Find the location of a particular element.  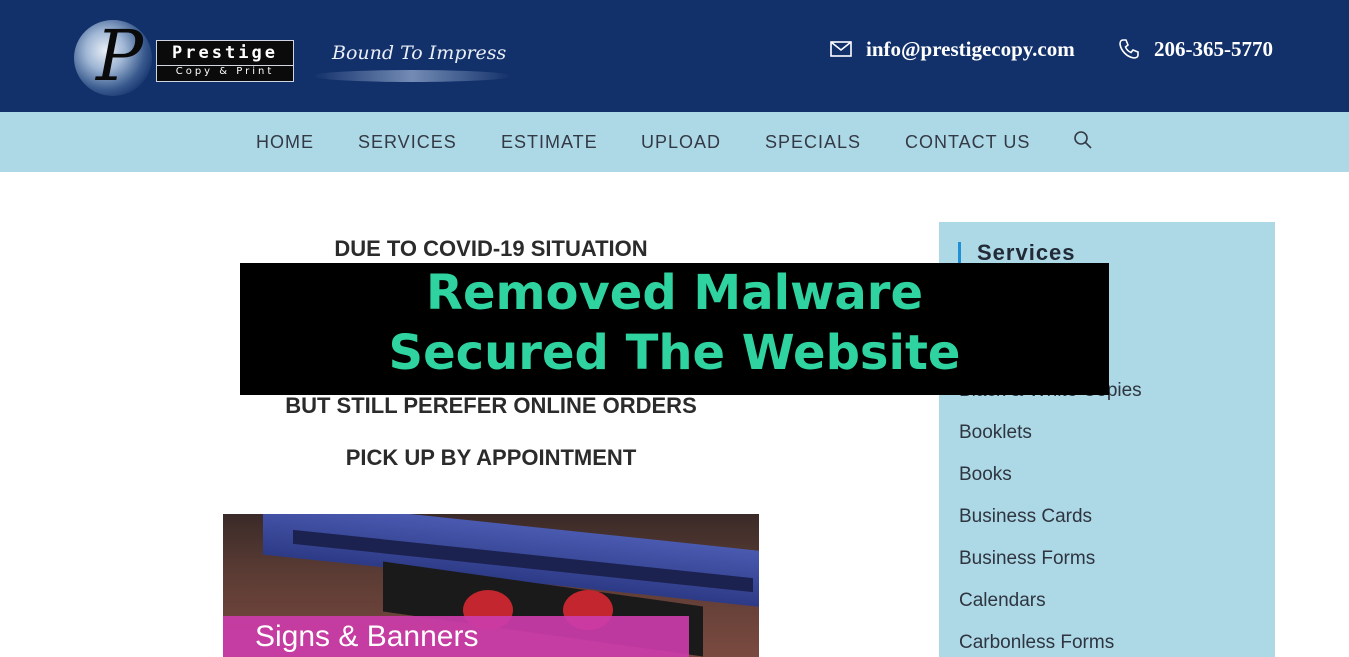

logo-wordmark: Prestige Copy & Print is located at coordinates (225, 61).